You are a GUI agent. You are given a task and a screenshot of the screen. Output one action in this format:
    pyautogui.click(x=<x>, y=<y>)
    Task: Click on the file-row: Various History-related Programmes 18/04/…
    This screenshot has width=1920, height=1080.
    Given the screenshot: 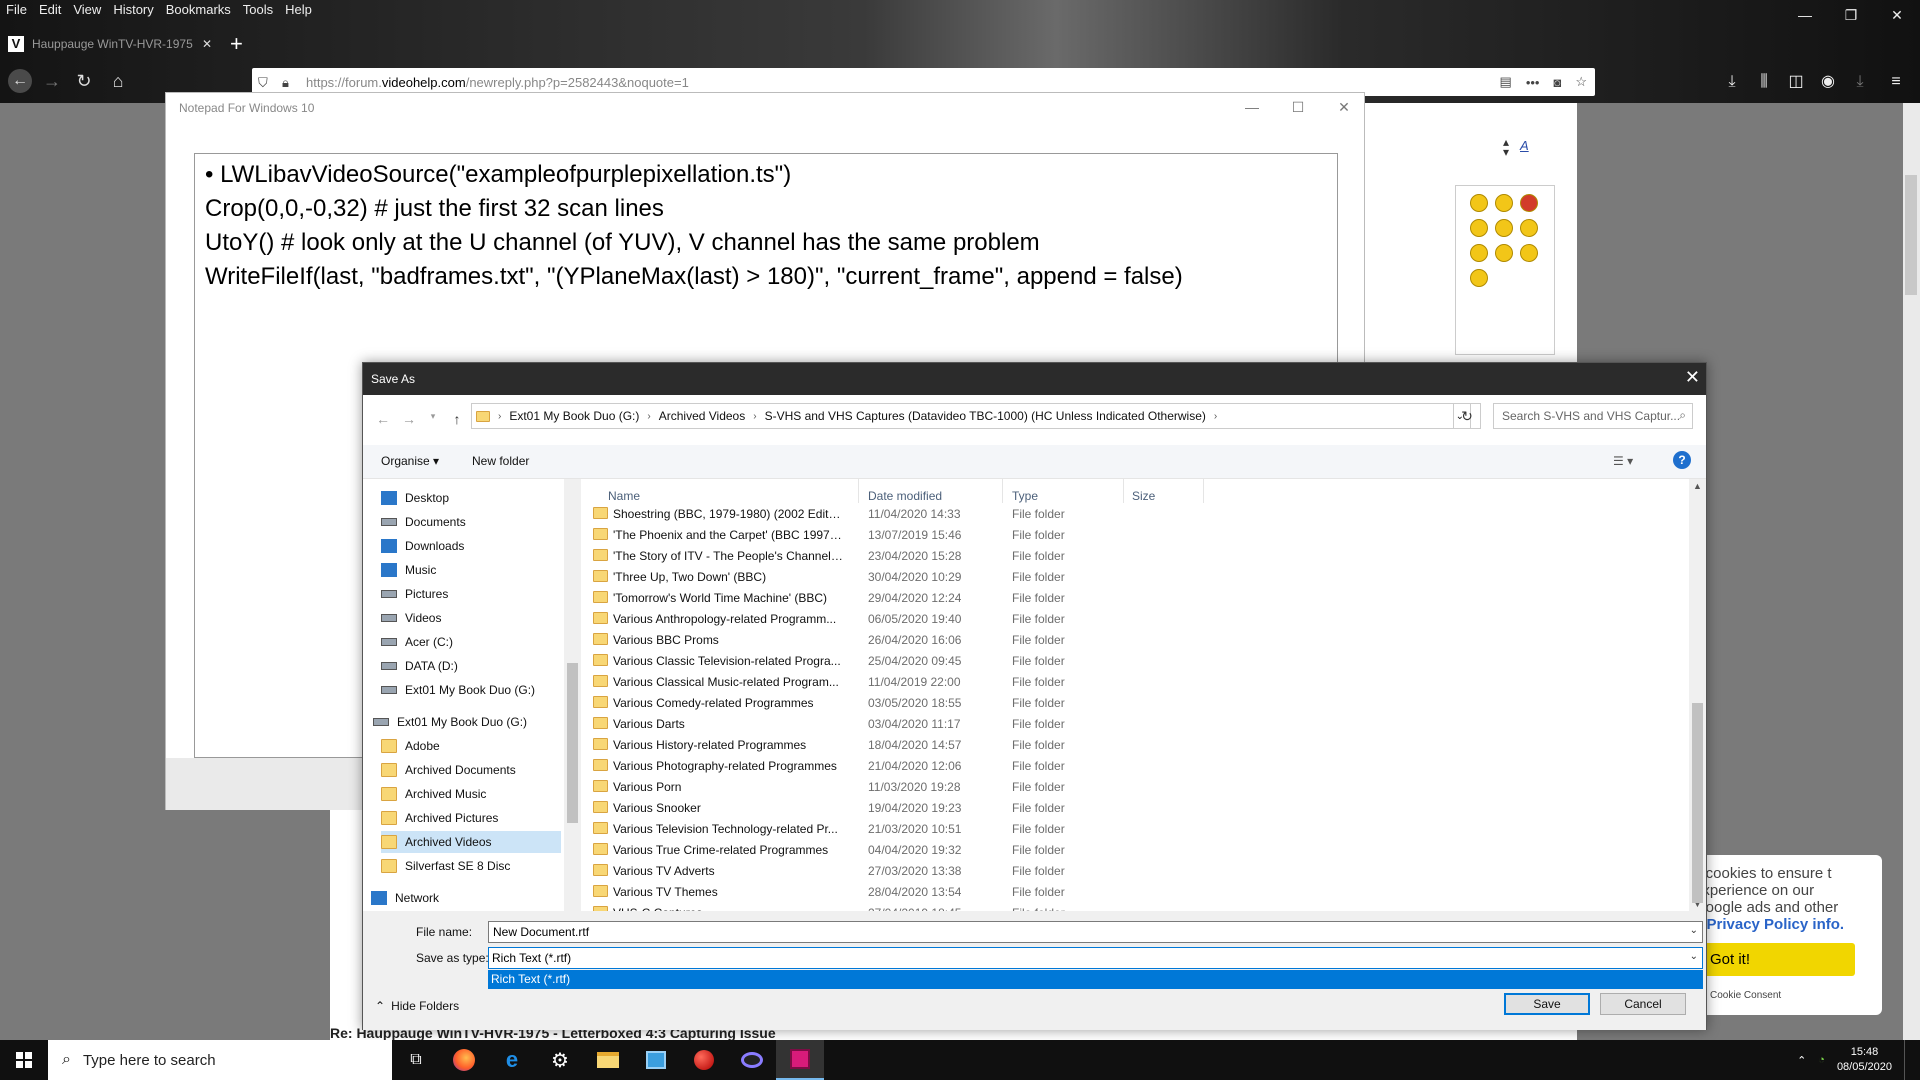 What is the action you would take?
    pyautogui.click(x=1138, y=744)
    